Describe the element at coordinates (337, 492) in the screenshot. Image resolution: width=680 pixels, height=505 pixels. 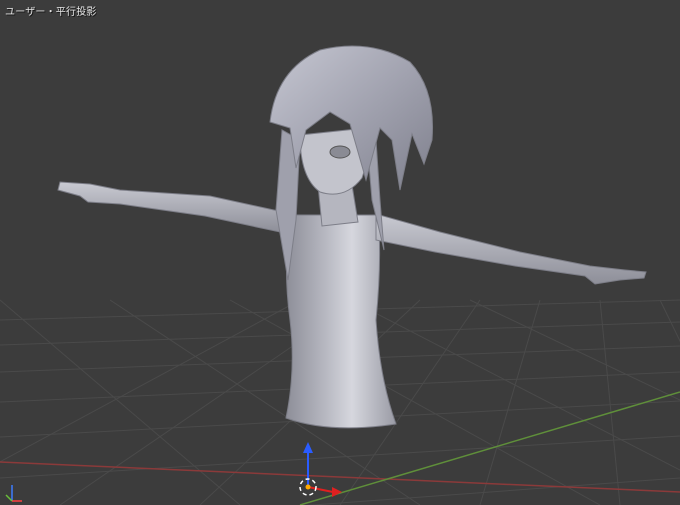
I see `x-arrow-icon` at that location.